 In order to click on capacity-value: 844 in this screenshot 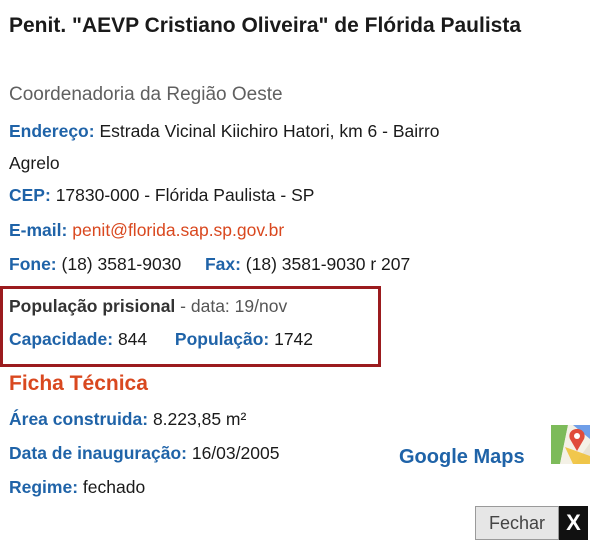, I will do `click(132, 339)`.